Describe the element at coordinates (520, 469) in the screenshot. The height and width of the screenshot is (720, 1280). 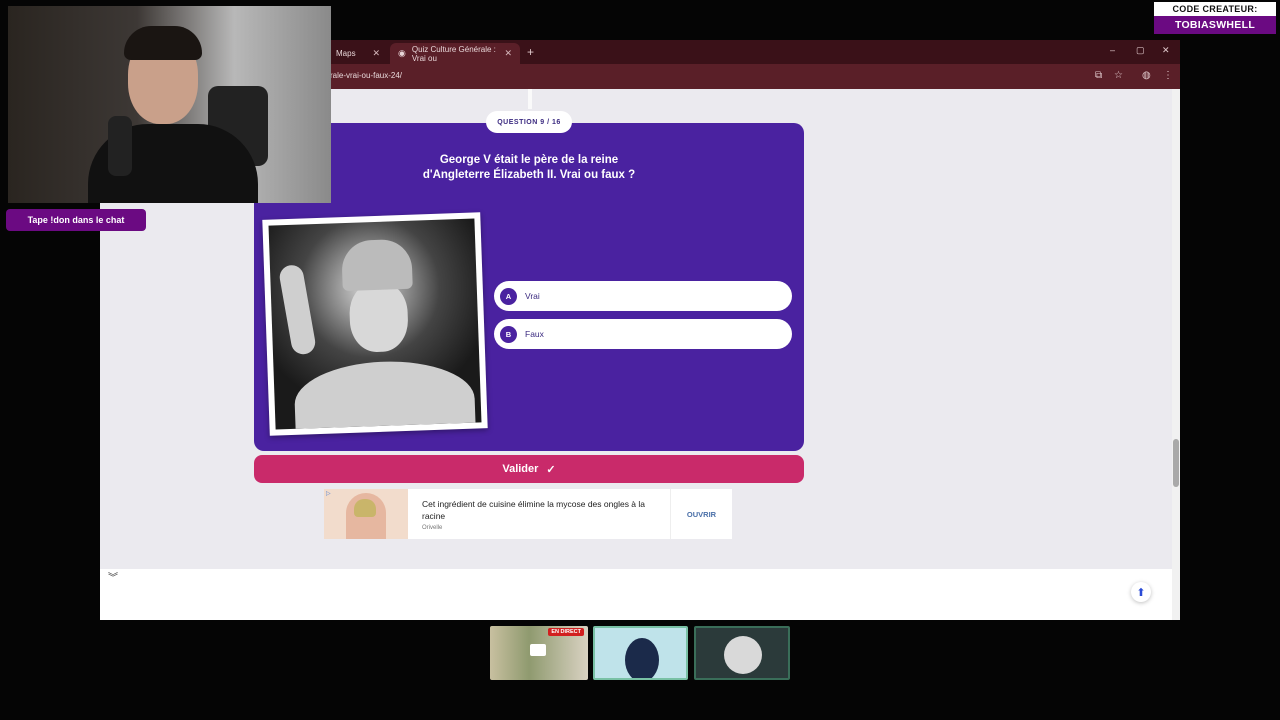
I see `validate-label: Valider` at that location.